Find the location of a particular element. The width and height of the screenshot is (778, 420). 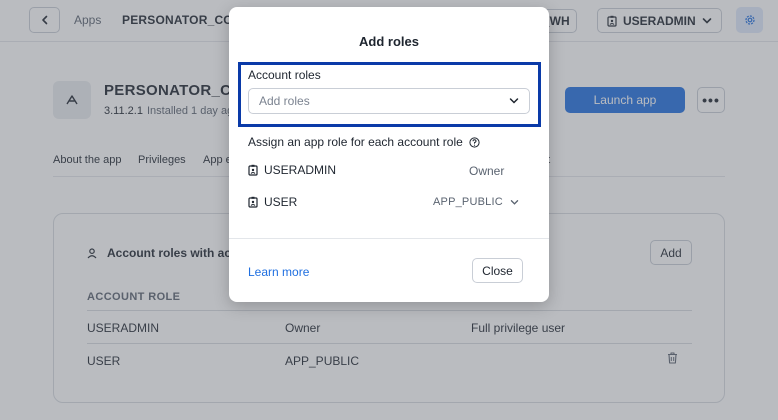

assign-instructions-text: Assign an app role for each account role is located at coordinates (355, 142).